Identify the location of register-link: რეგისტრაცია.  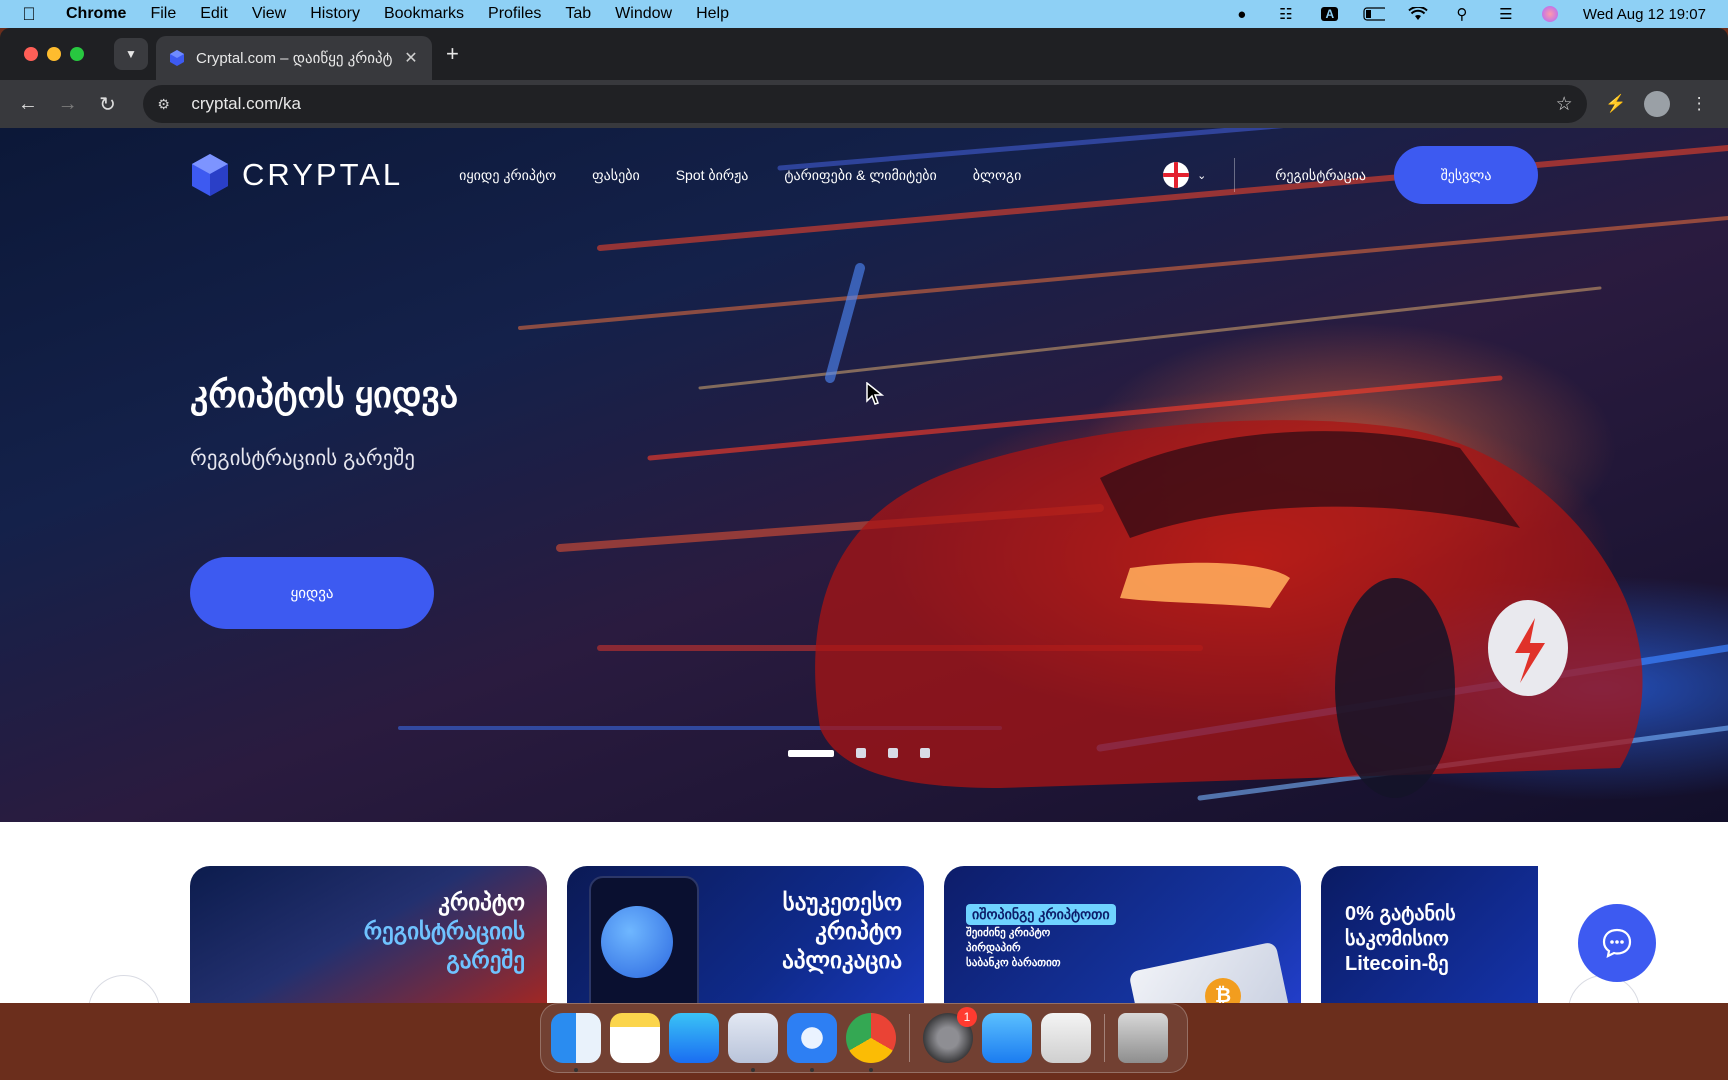
(1320, 175).